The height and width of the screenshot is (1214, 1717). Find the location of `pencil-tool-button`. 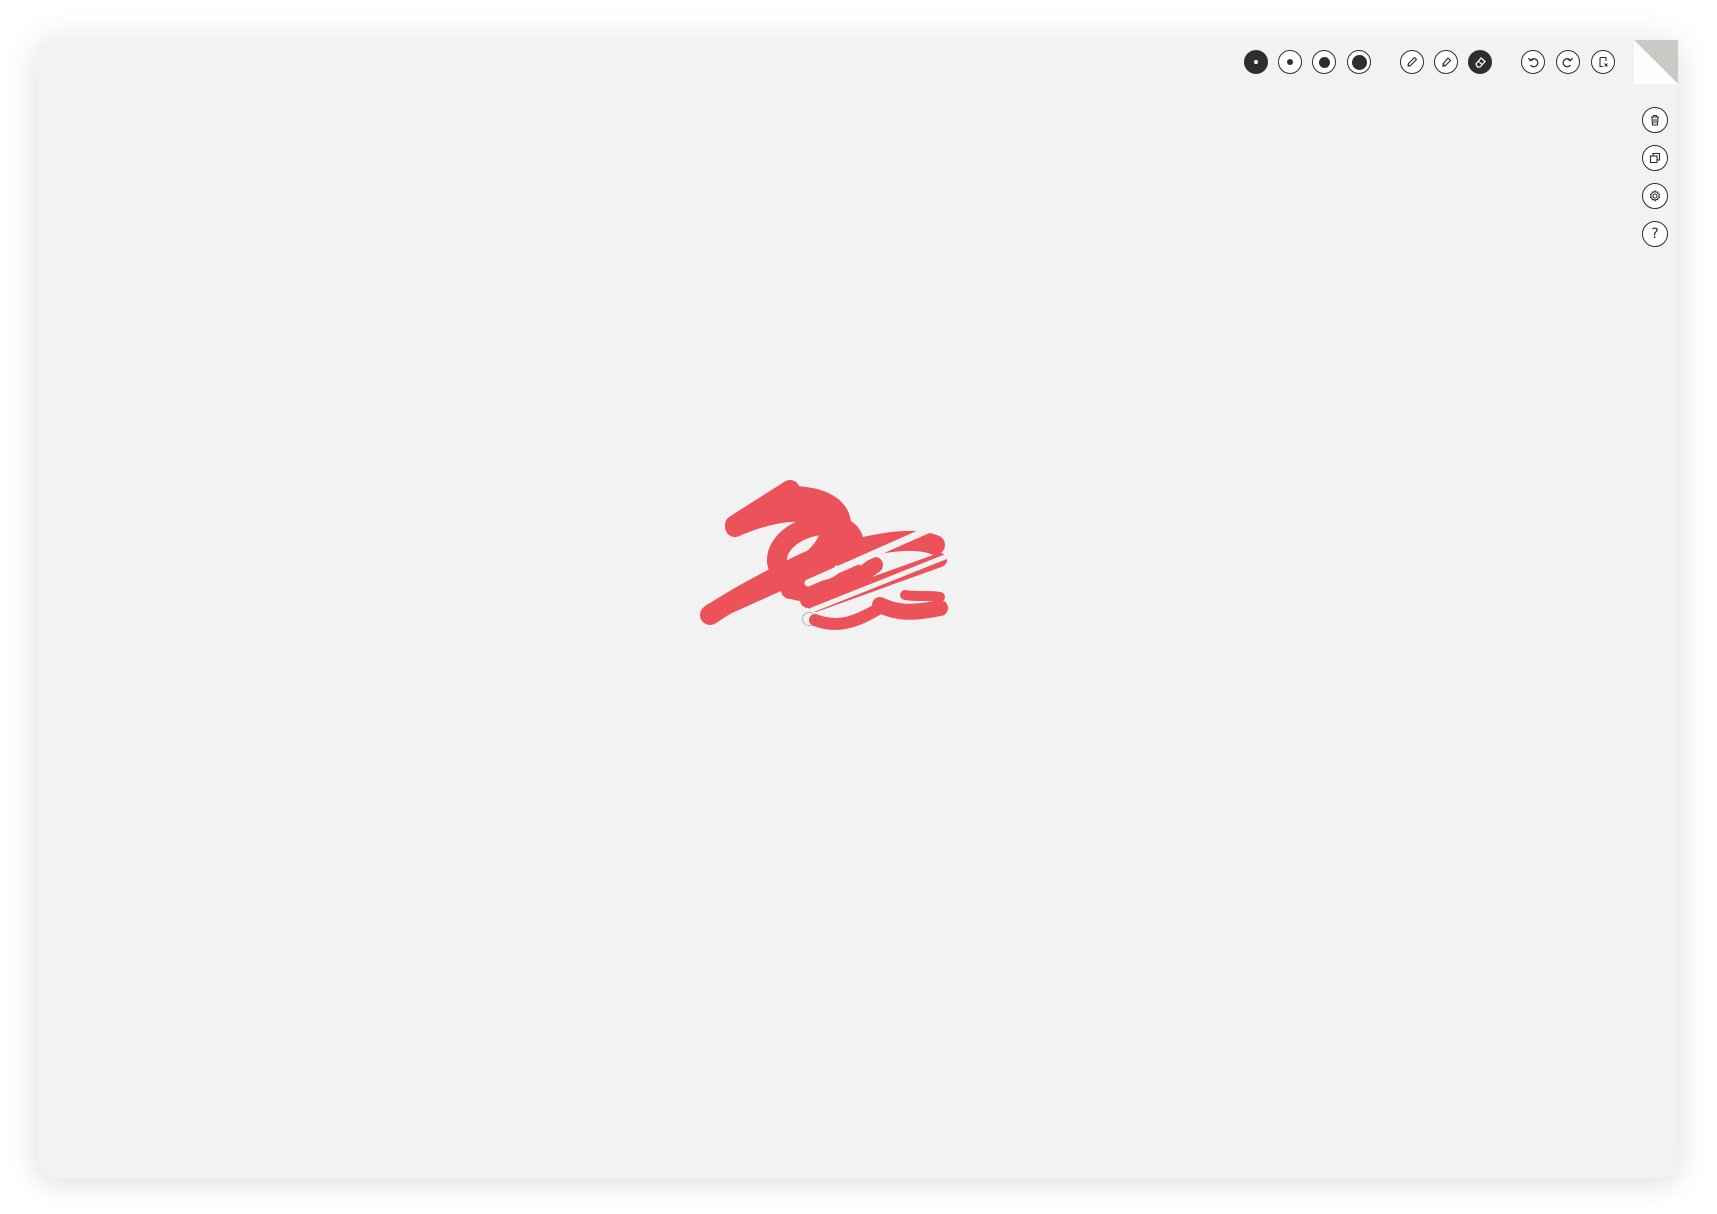

pencil-tool-button is located at coordinates (1412, 62).